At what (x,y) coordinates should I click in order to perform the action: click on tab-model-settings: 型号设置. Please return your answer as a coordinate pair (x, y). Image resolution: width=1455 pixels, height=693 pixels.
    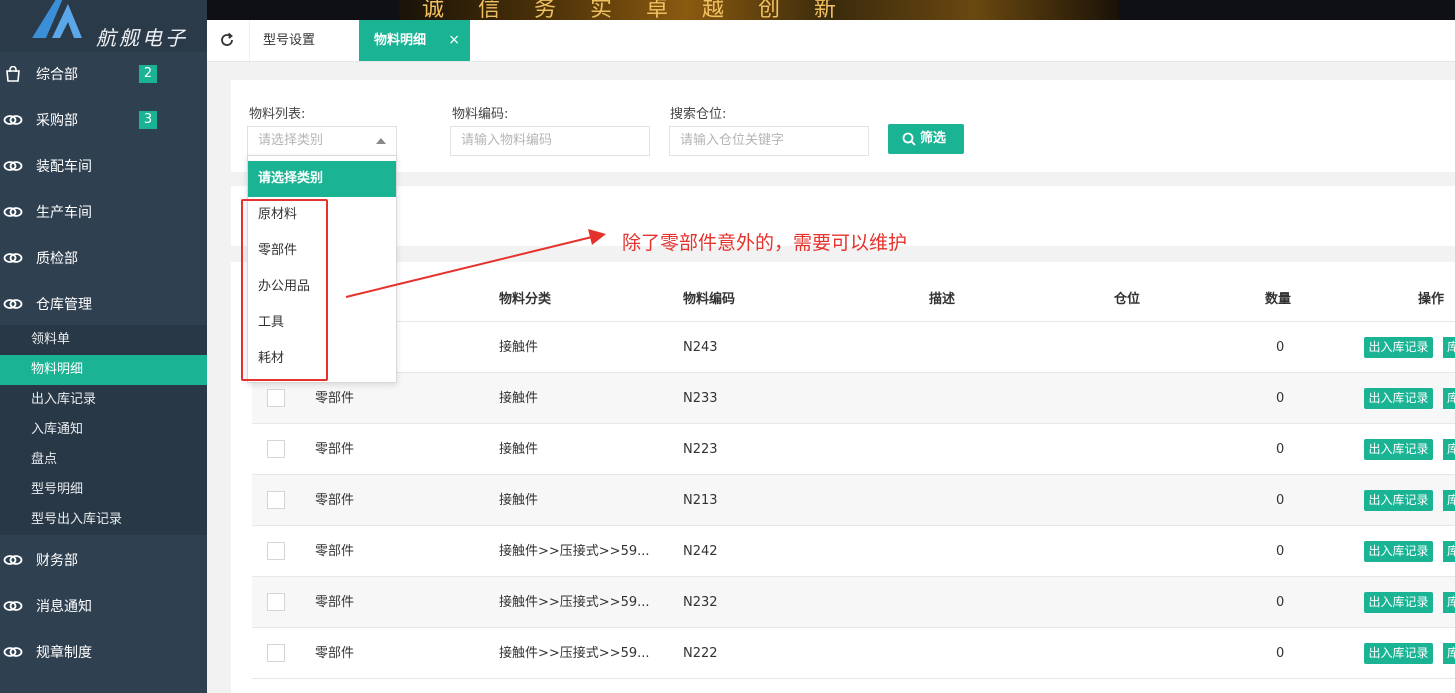
    Looking at the image, I should click on (304, 40).